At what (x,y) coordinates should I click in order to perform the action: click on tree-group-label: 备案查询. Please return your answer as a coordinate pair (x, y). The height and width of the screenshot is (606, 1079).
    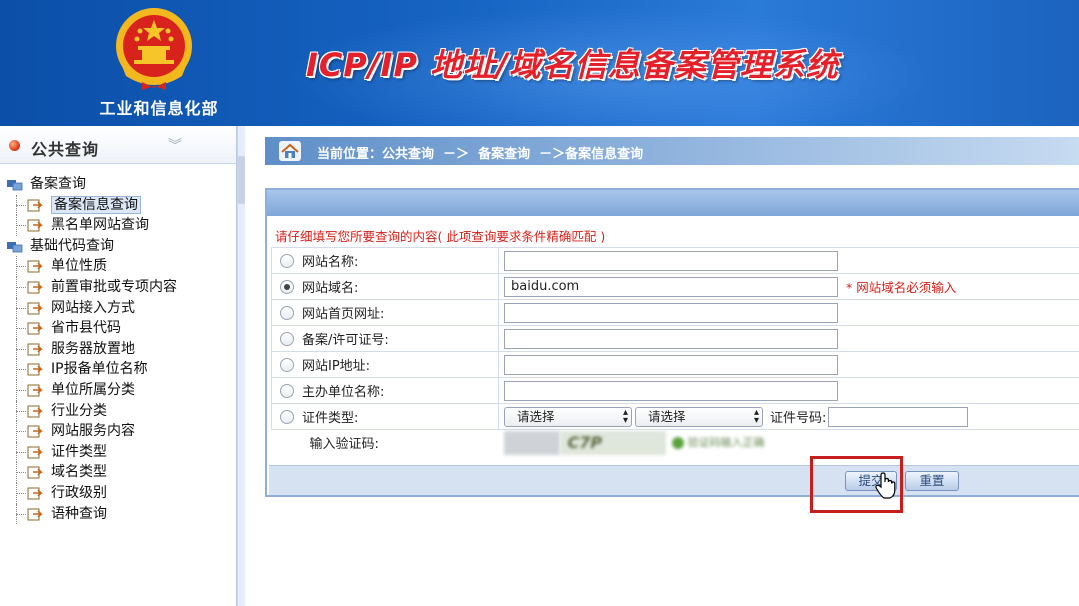
    Looking at the image, I should click on (58, 184).